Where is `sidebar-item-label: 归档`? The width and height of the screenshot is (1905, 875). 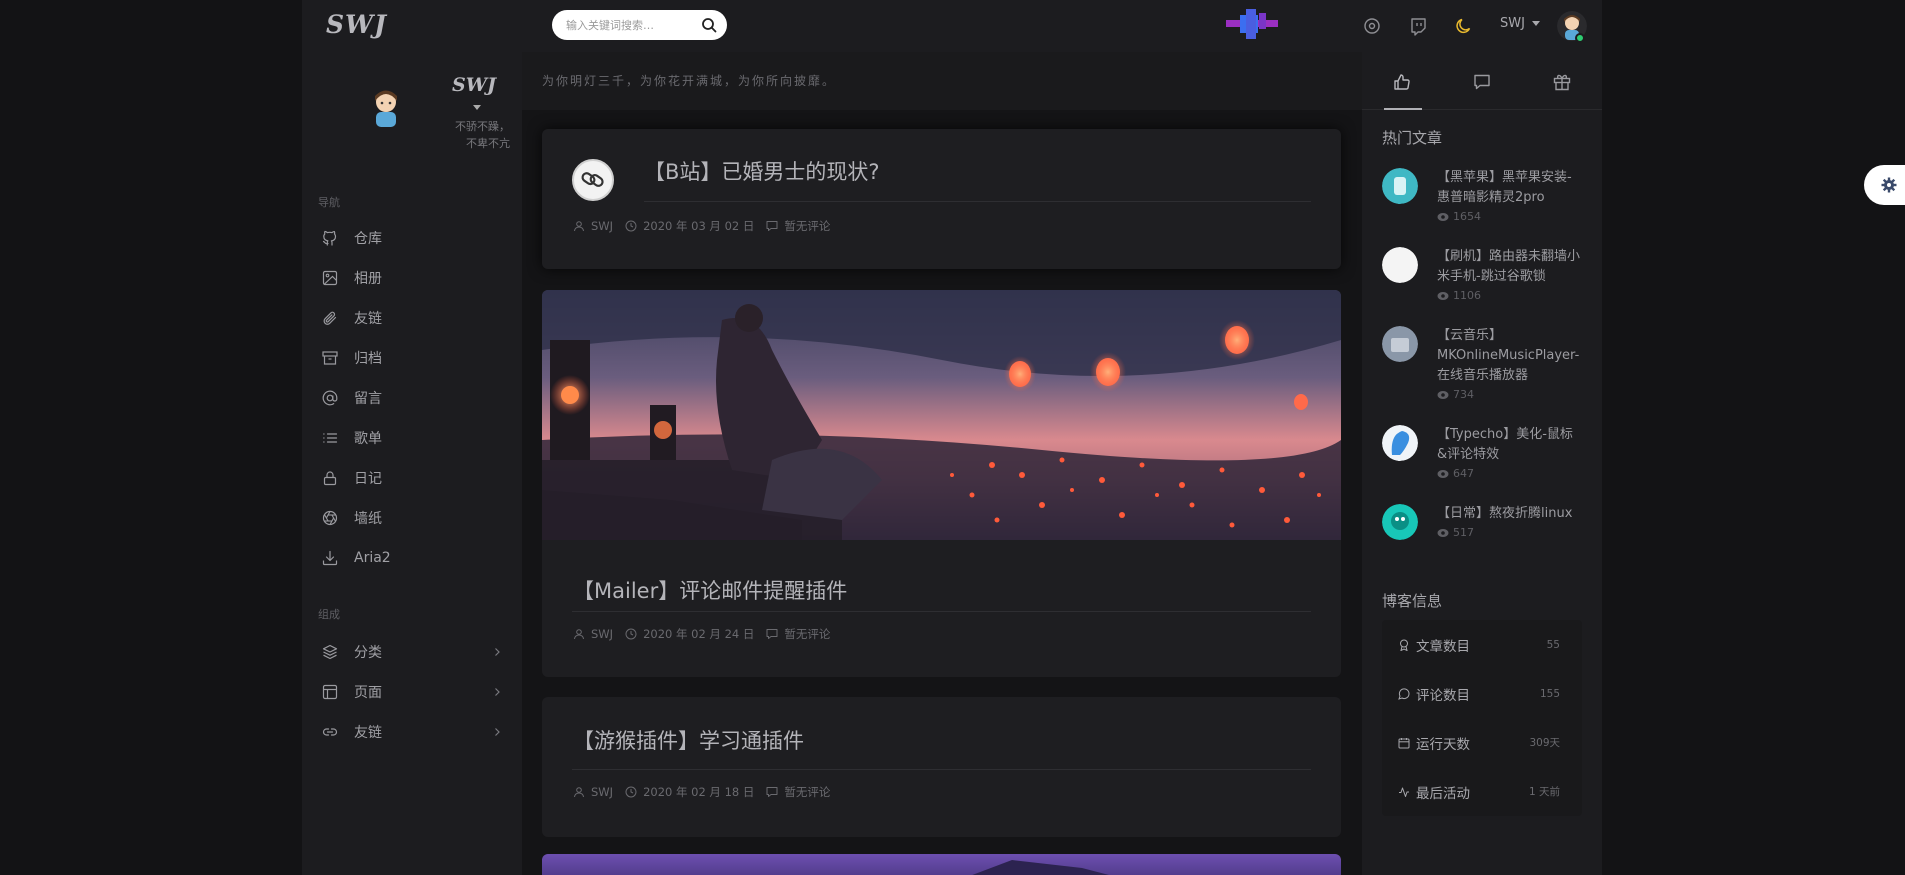
sidebar-item-label: 归档 is located at coordinates (368, 359).